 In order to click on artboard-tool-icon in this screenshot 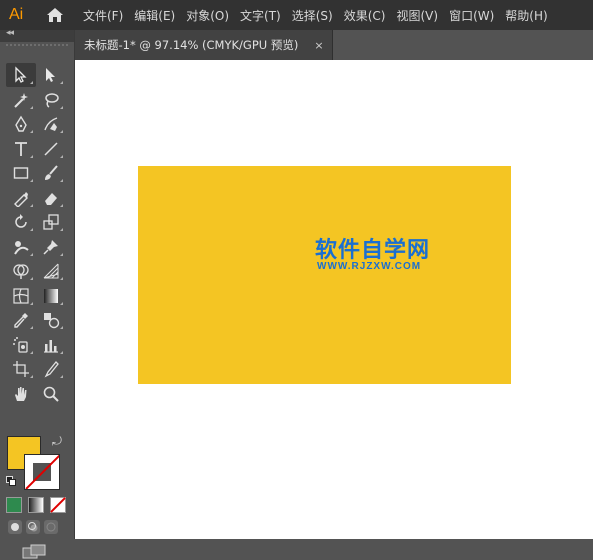, I will do `click(21, 369)`.